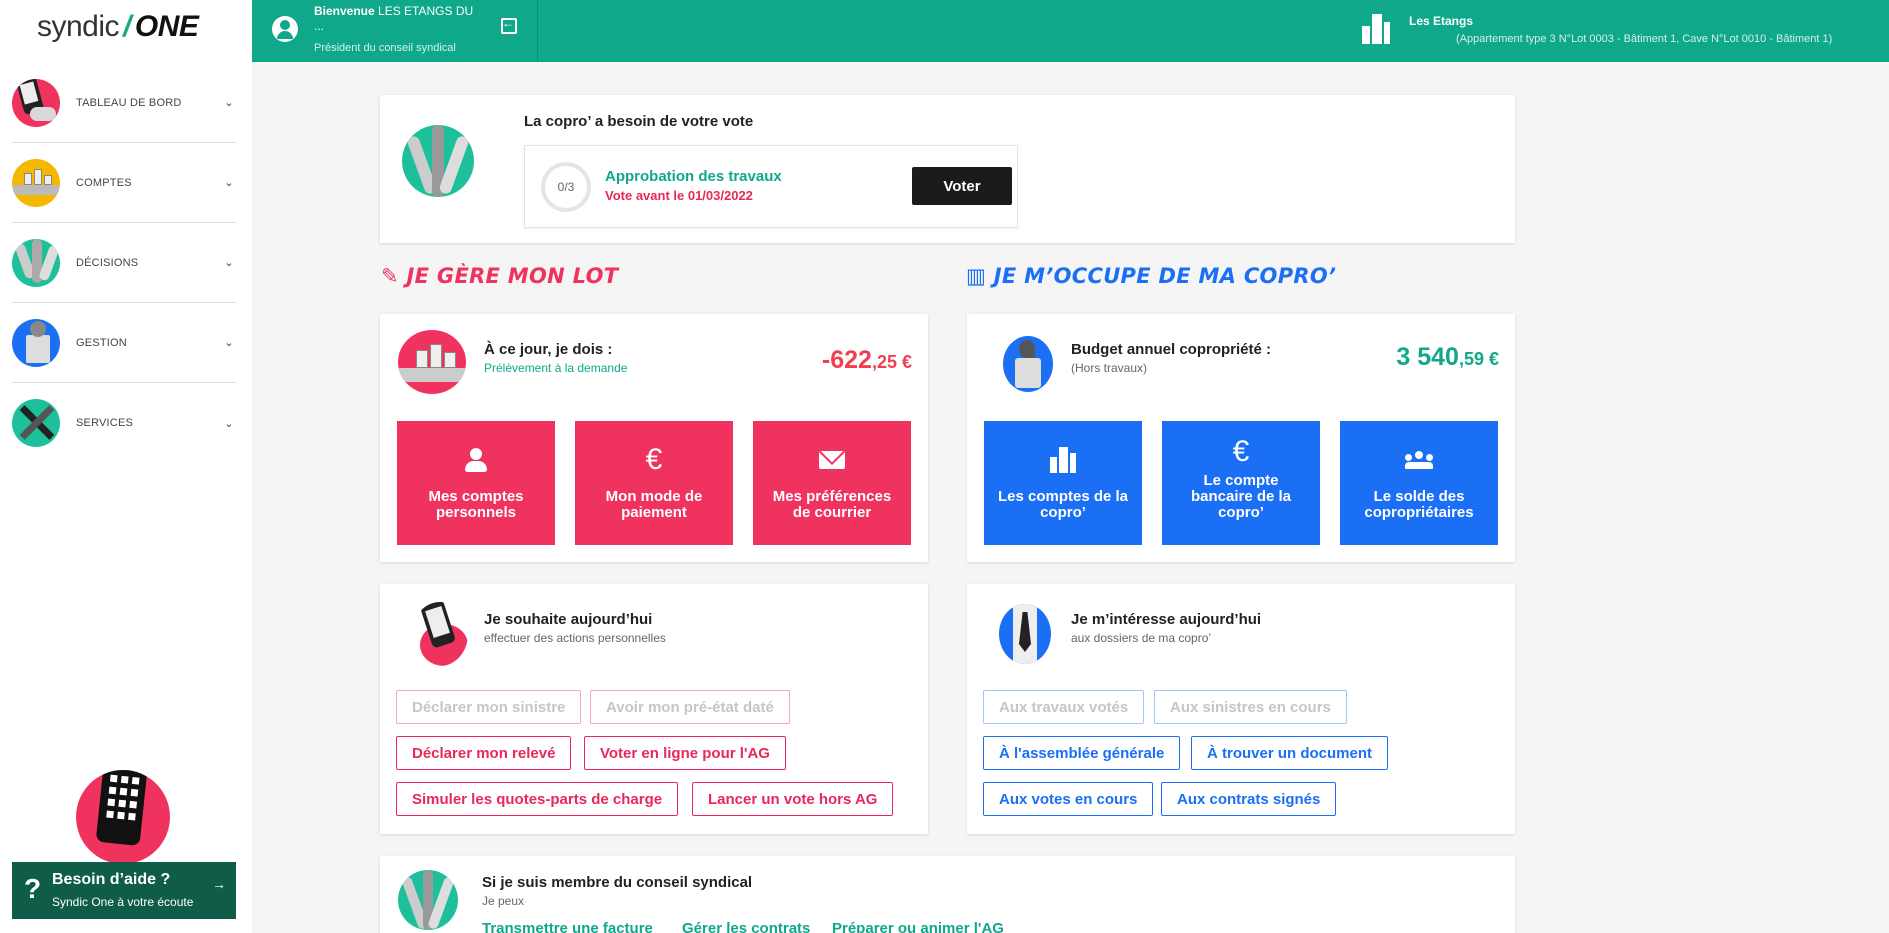 The image size is (1889, 933). What do you see at coordinates (509, 25) in the screenshot?
I see `logout-icon` at bounding box center [509, 25].